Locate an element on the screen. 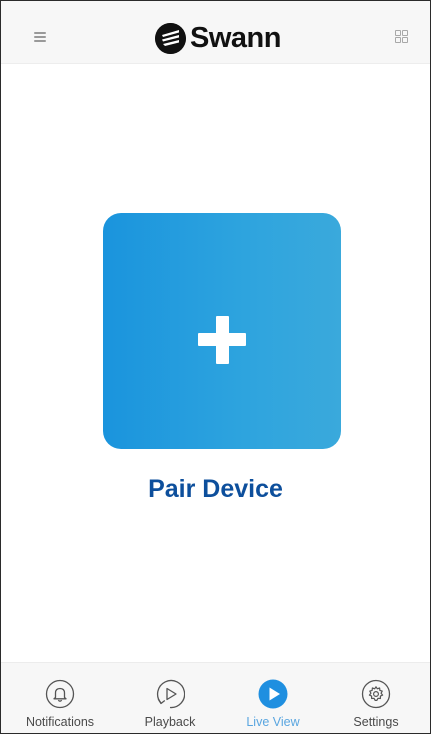  app-header: Swann is located at coordinates (215, 32).